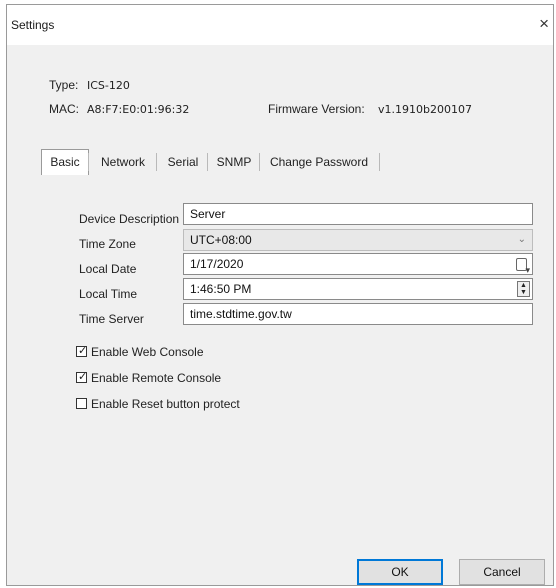  I want to click on time-zone-select: UTC+08:00 ⌄, so click(358, 240).